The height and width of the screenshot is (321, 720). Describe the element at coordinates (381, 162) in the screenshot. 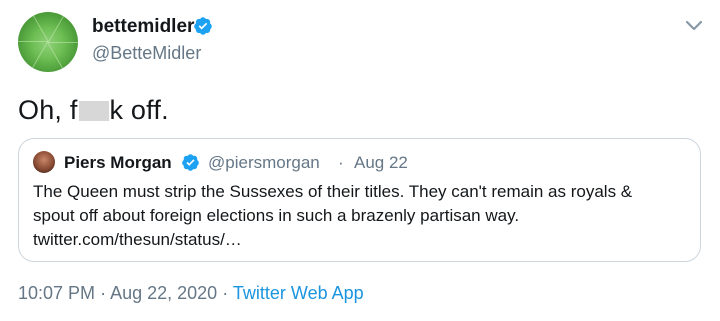

I see `quoted-date: Aug 22` at that location.